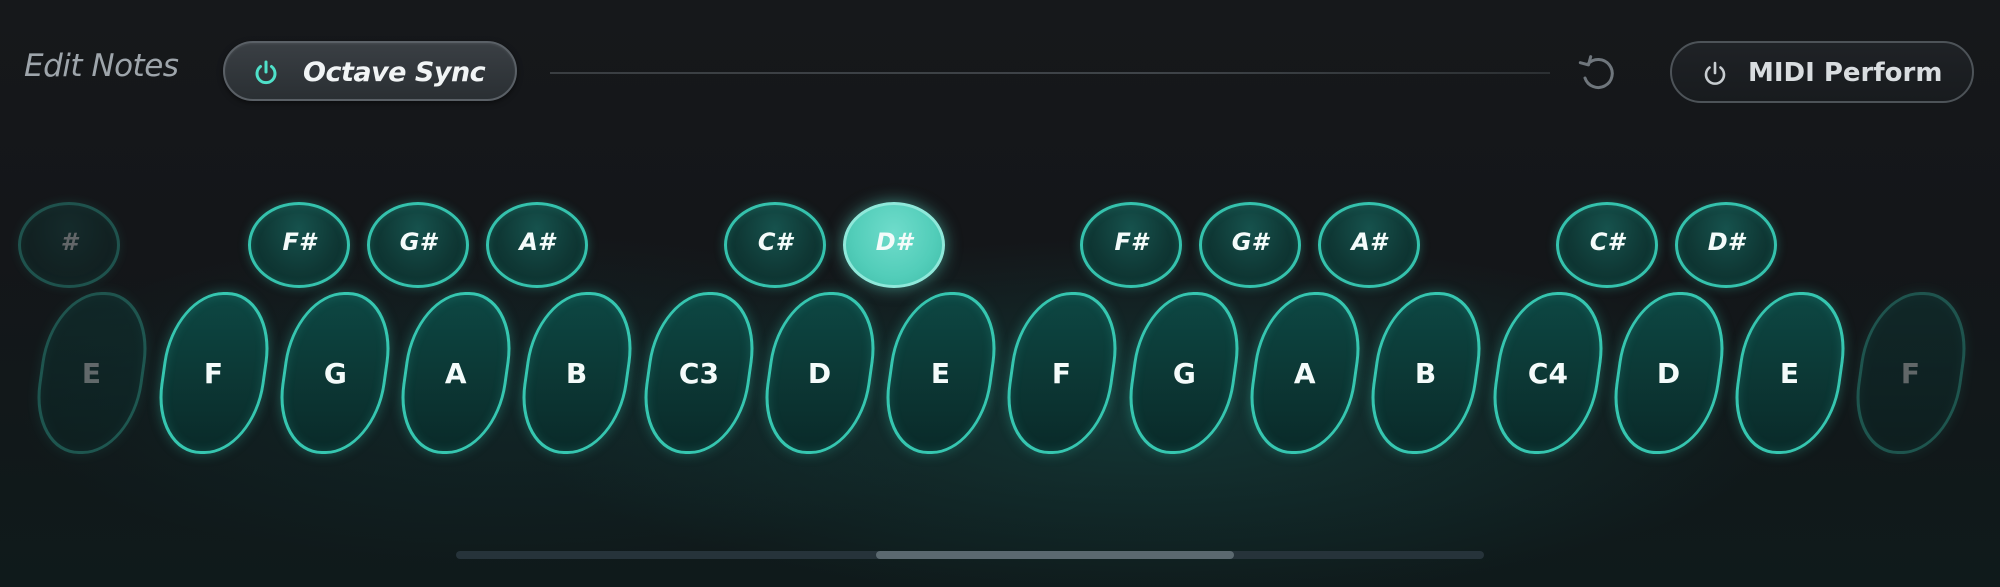  I want to click on natural-key: C3, so click(699, 373).